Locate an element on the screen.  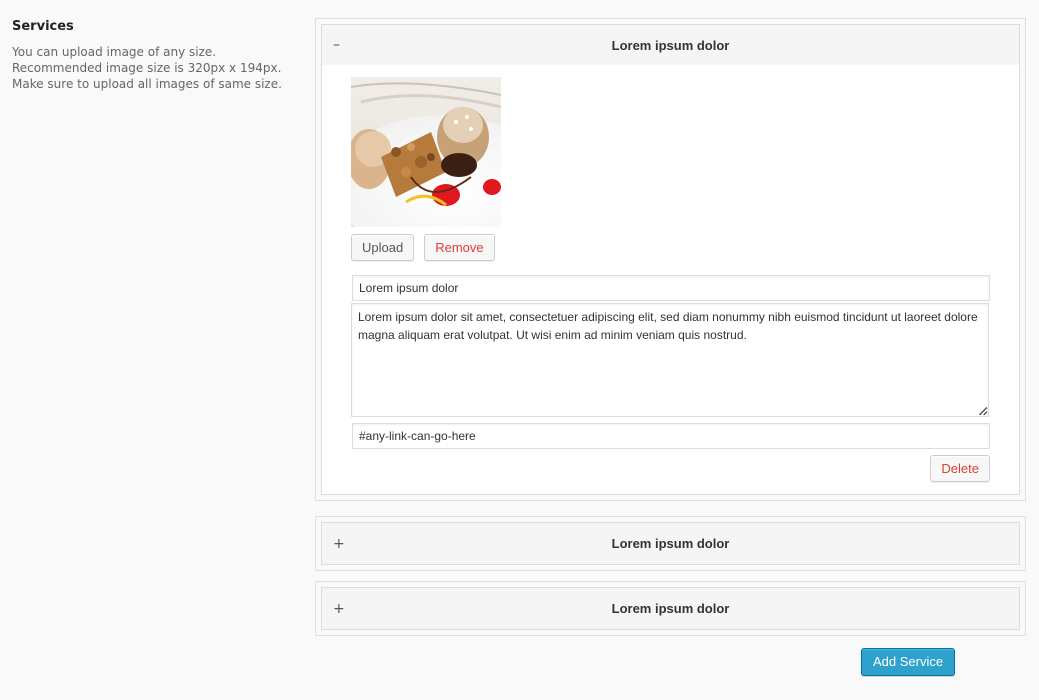
service-link-input: #any-link-can-go-here is located at coordinates (671, 436).